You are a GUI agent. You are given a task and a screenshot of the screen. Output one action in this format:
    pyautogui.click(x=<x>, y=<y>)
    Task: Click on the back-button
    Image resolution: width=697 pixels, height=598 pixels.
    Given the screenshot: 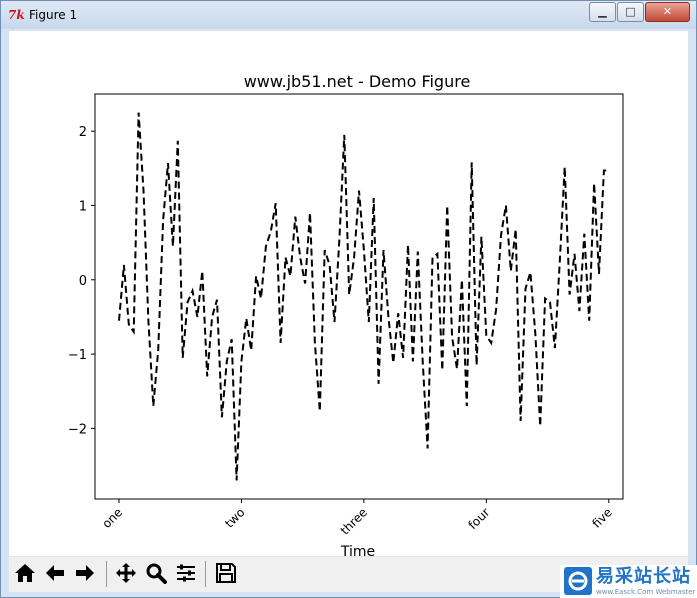 What is the action you would take?
    pyautogui.click(x=55, y=573)
    